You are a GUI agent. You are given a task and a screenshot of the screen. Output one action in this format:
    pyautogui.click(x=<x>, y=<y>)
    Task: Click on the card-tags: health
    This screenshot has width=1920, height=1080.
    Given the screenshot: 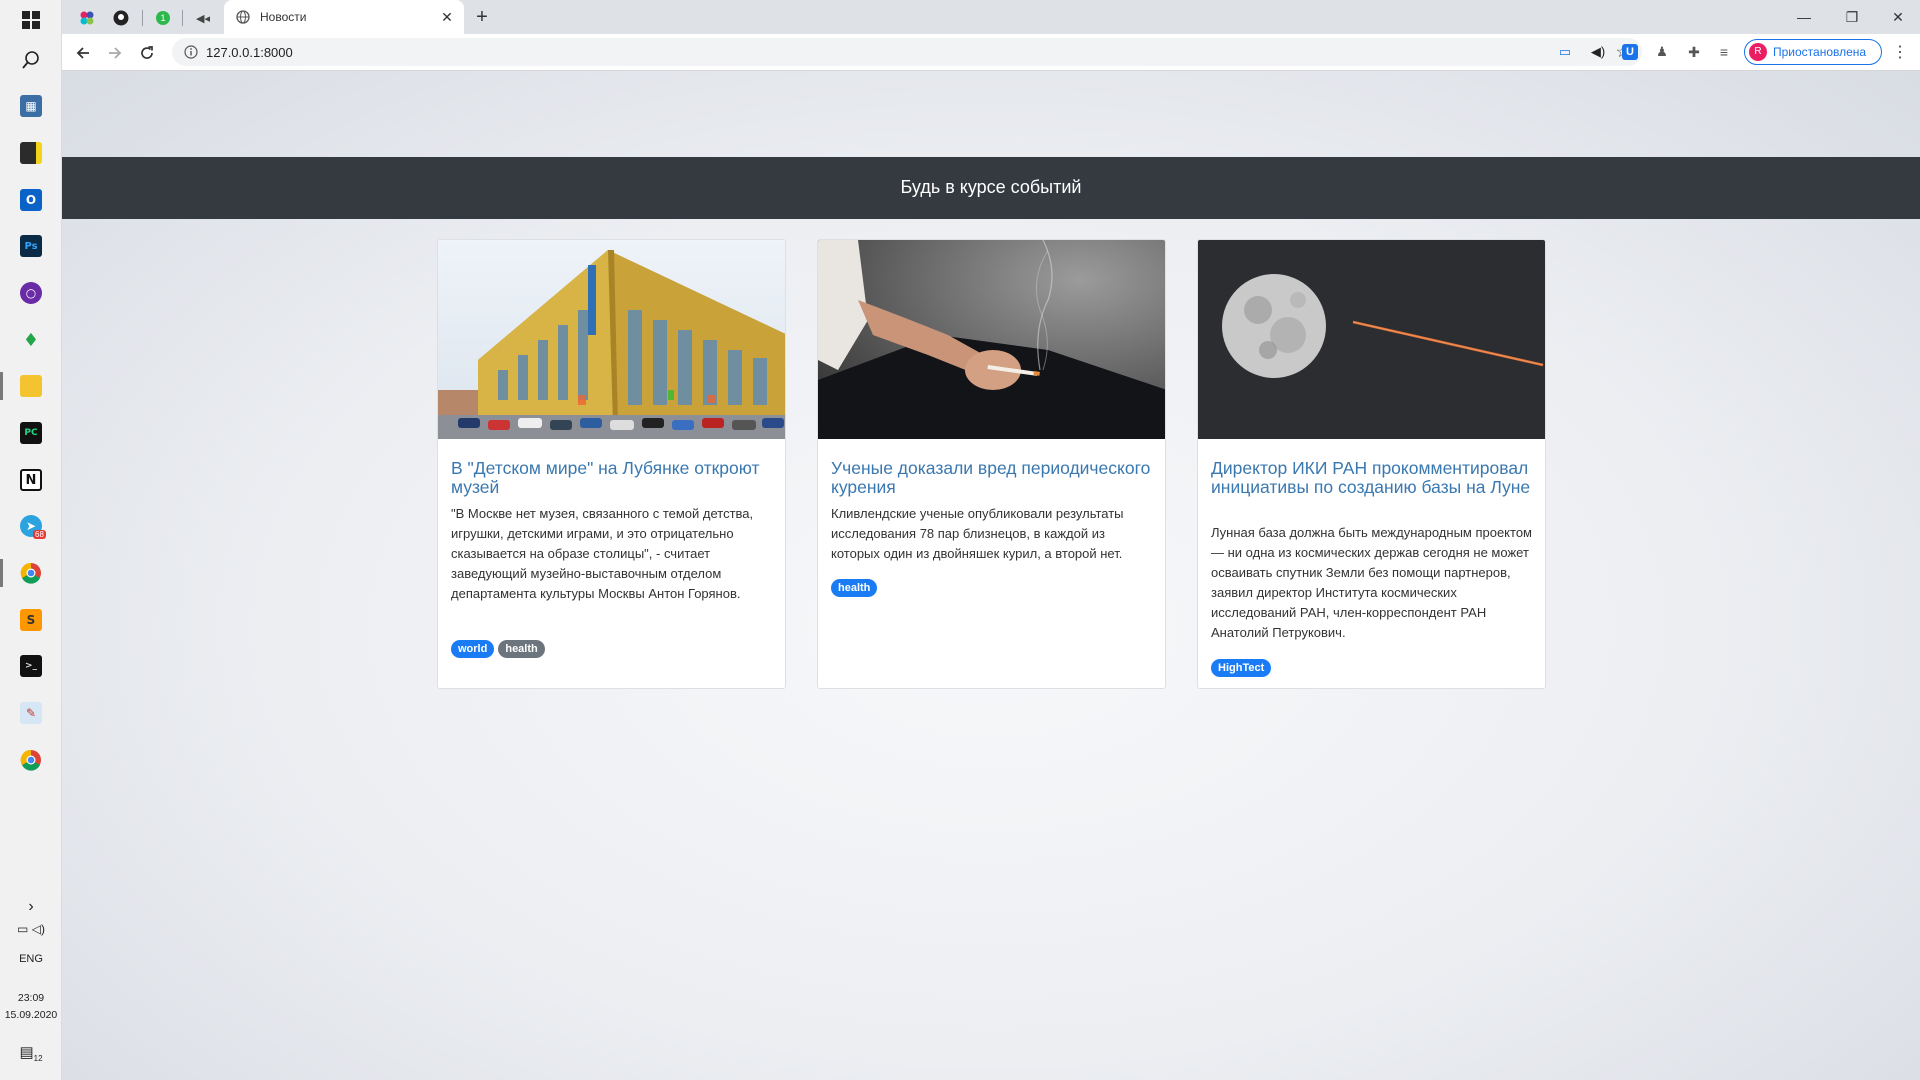 What is the action you would take?
    pyautogui.click(x=854, y=588)
    